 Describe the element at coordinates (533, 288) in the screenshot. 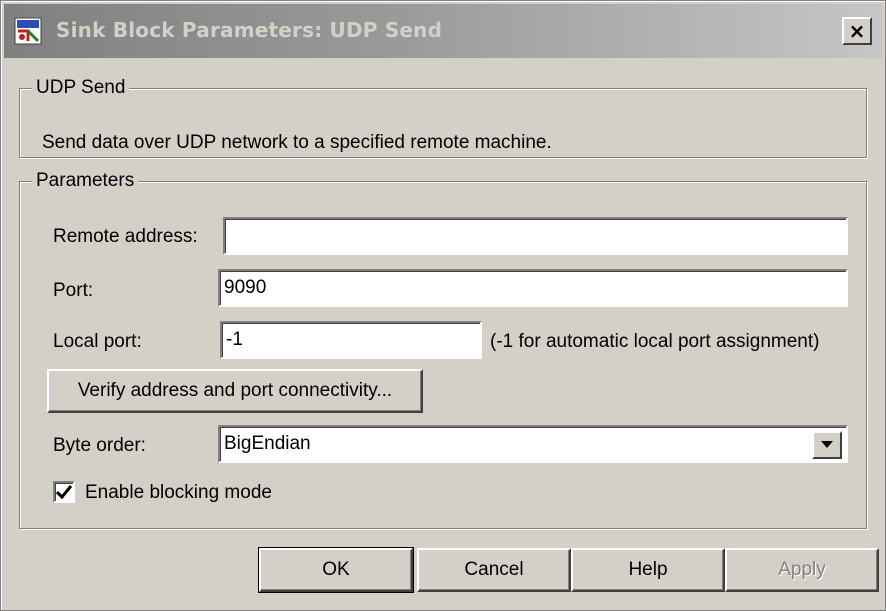

I see `port-input: 9090` at that location.